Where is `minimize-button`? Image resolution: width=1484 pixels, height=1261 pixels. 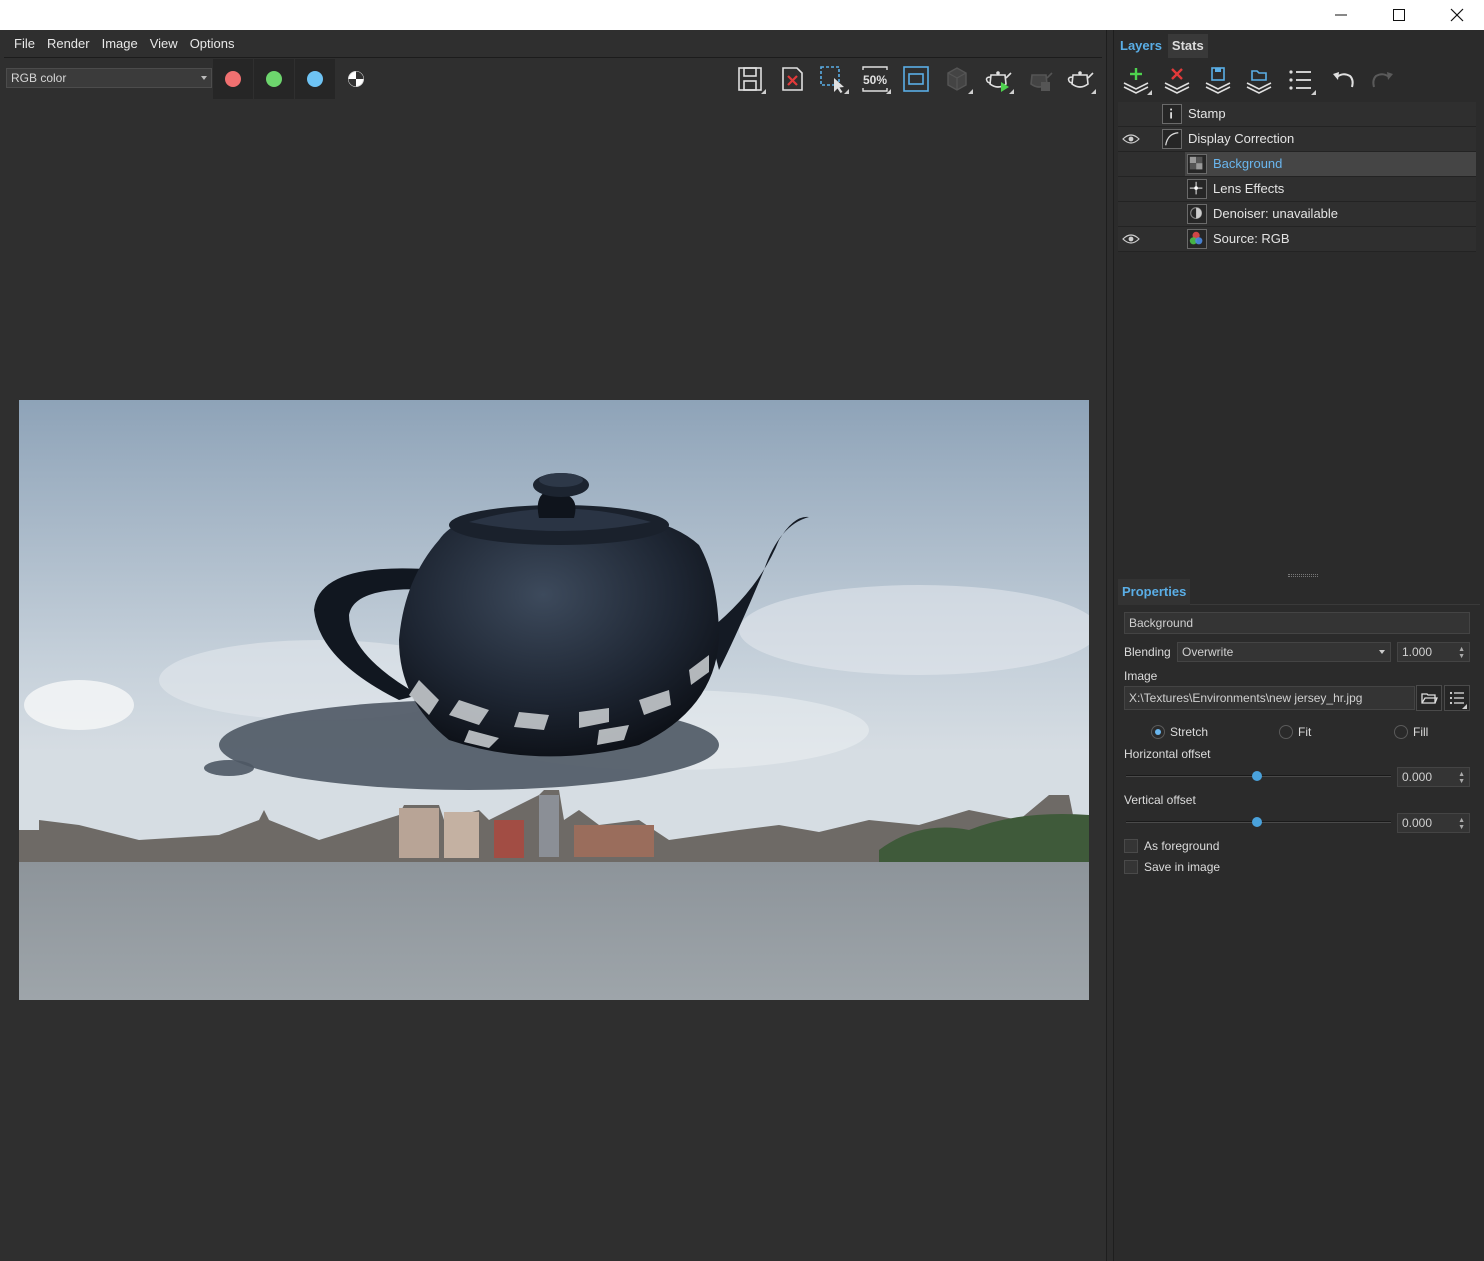
minimize-button is located at coordinates (1341, 15).